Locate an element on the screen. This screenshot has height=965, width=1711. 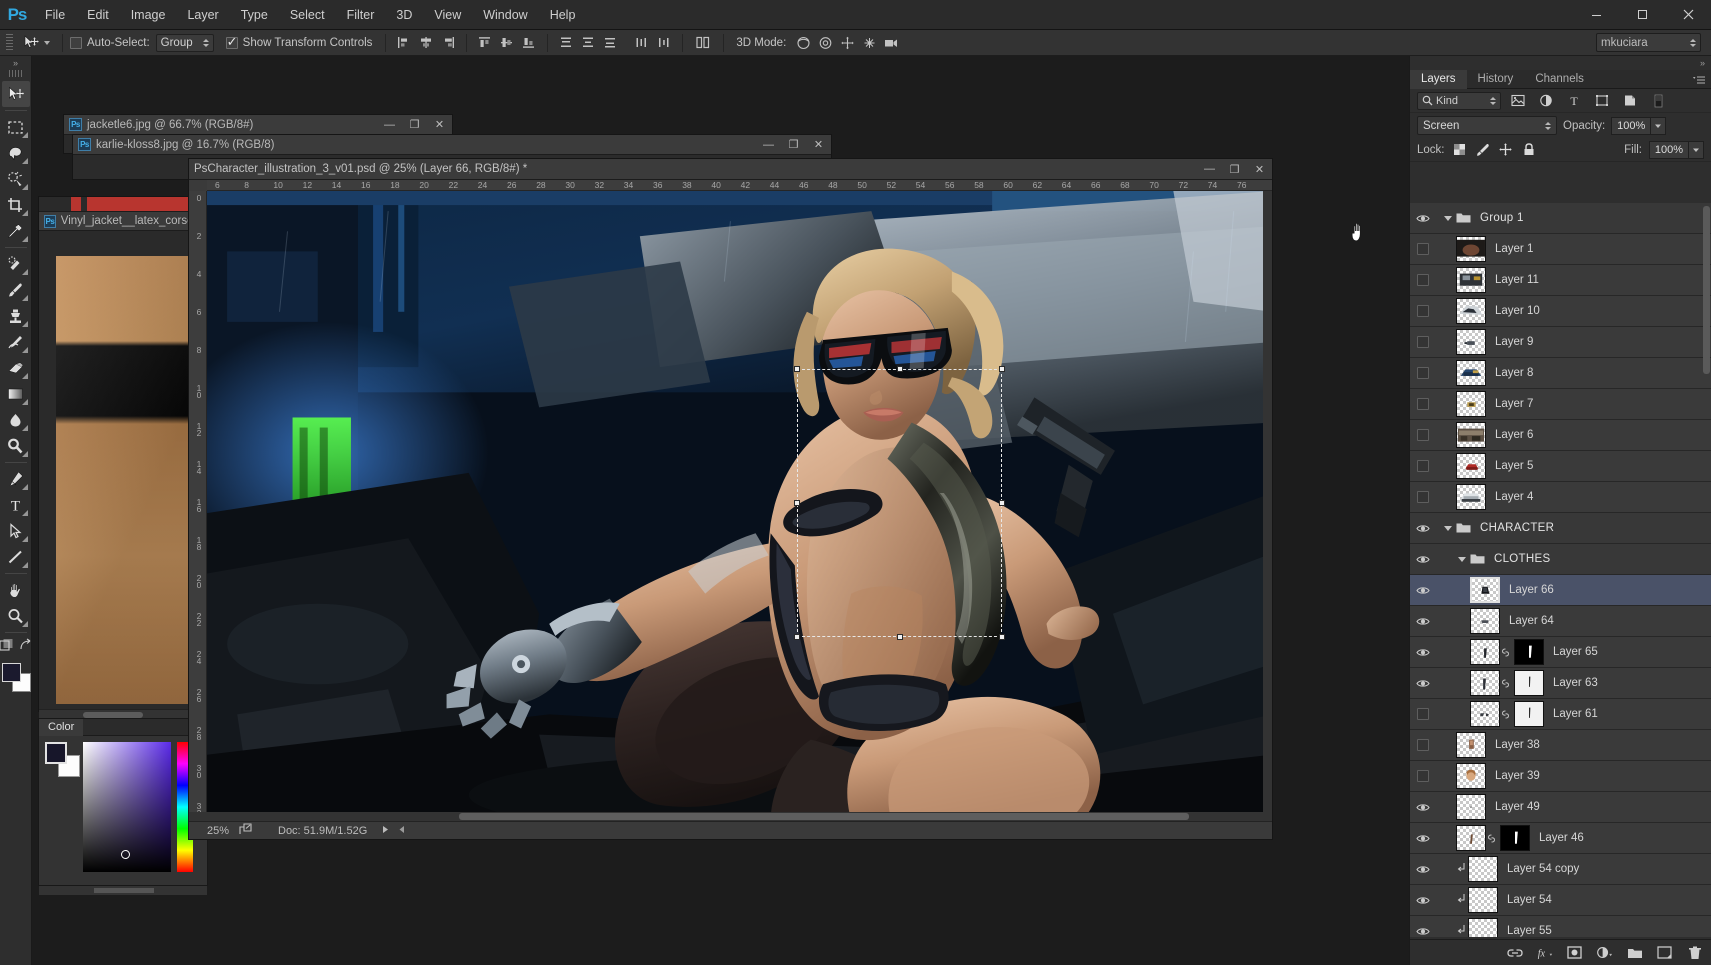
blur-tool is located at coordinates (16, 420).